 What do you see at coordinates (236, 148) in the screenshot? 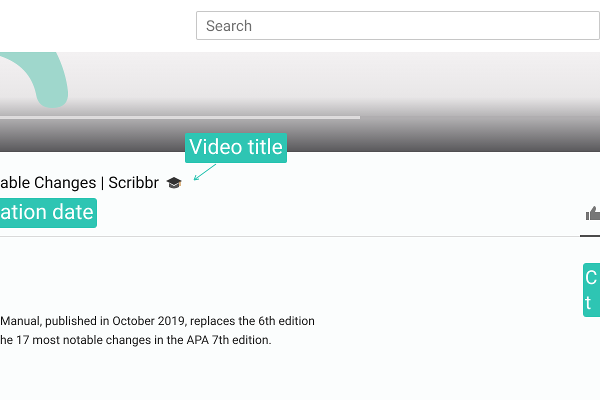
I see `annotation-label: Video title` at bounding box center [236, 148].